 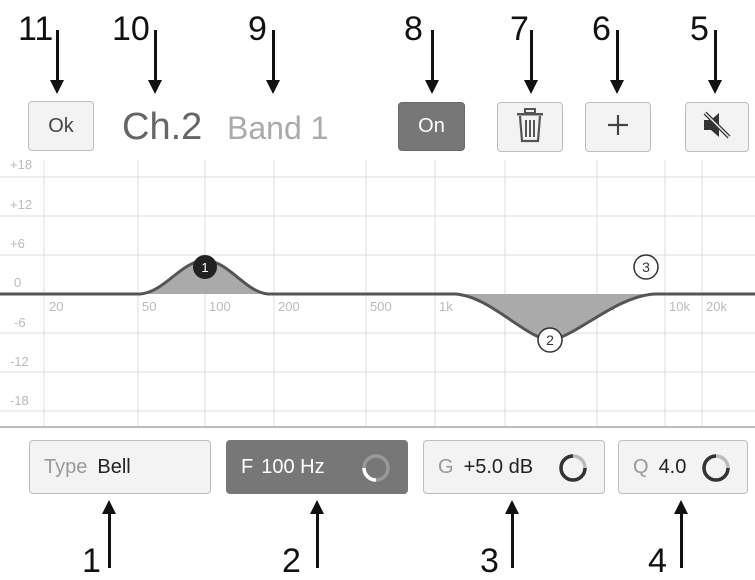 I want to click on frequency-control: F 100 Hz, so click(x=317, y=467).